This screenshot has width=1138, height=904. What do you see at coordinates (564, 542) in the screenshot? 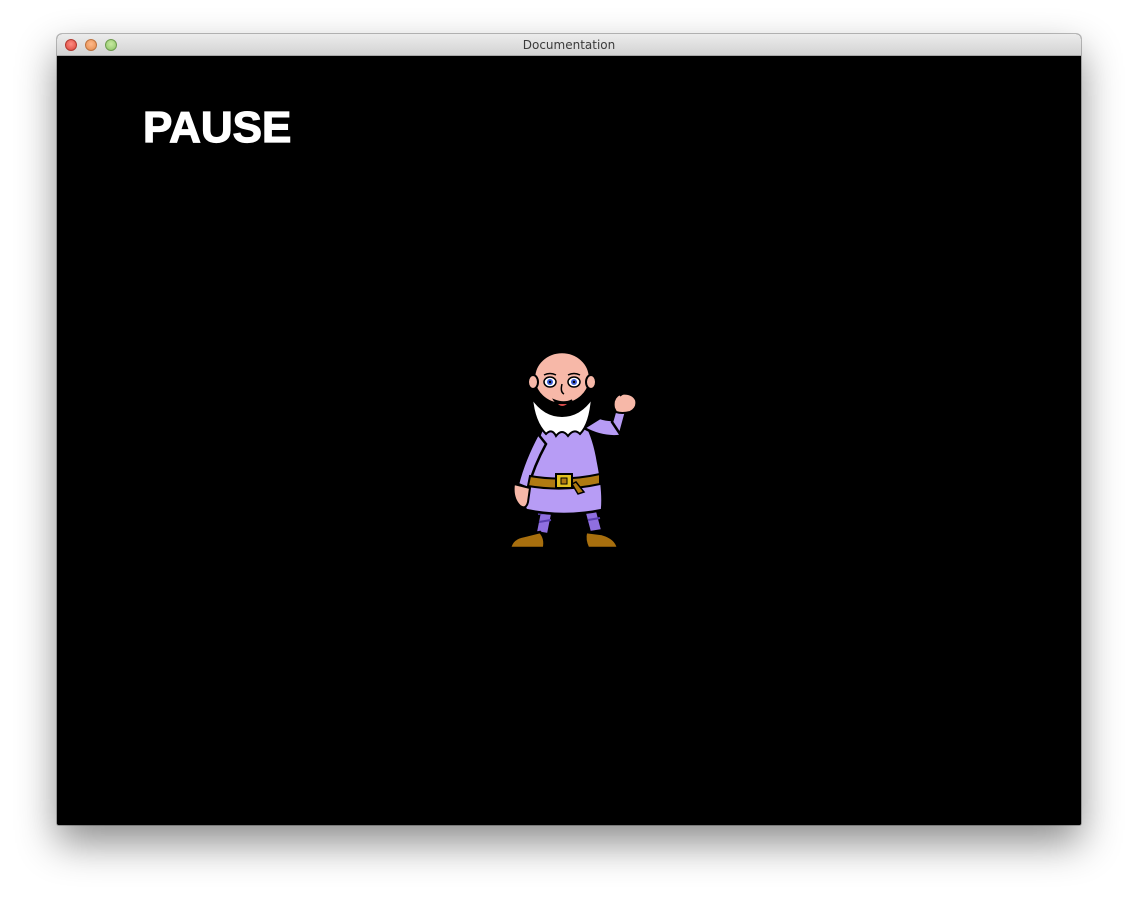
I see `character-boots` at bounding box center [564, 542].